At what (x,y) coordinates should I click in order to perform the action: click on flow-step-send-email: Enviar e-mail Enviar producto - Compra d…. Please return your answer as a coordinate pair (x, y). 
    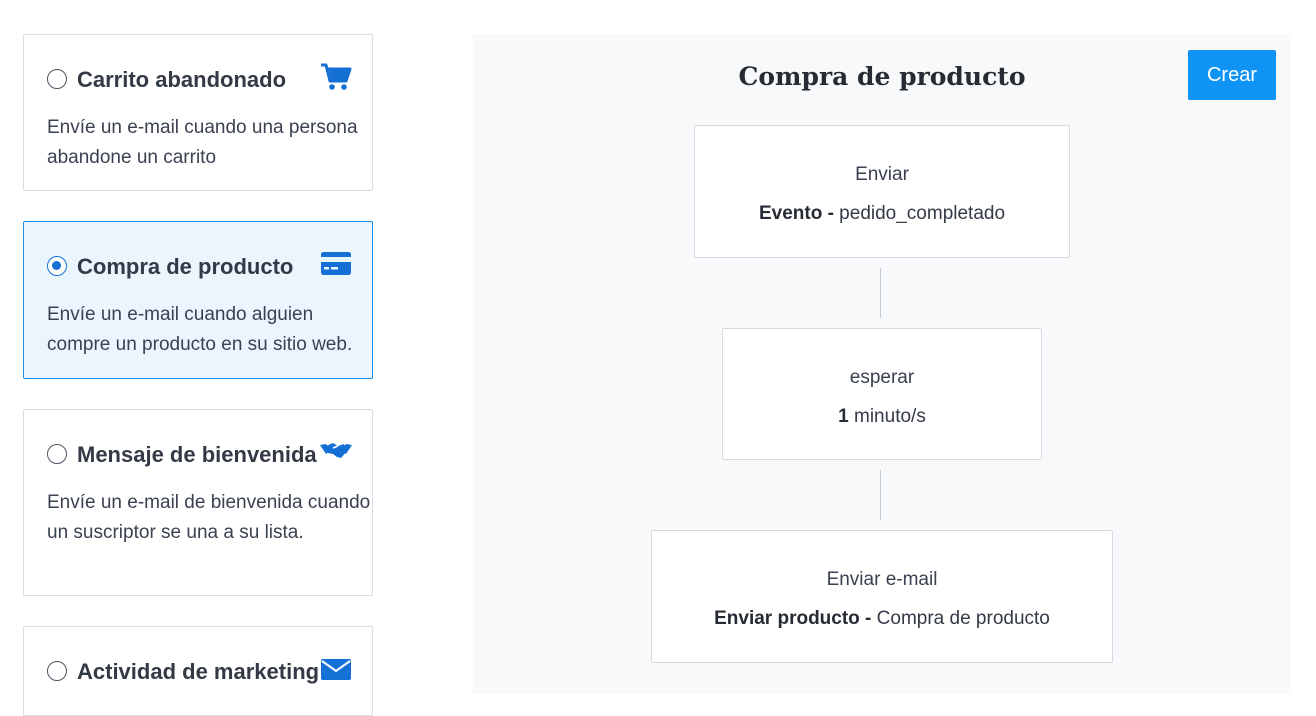
    Looking at the image, I should click on (882, 596).